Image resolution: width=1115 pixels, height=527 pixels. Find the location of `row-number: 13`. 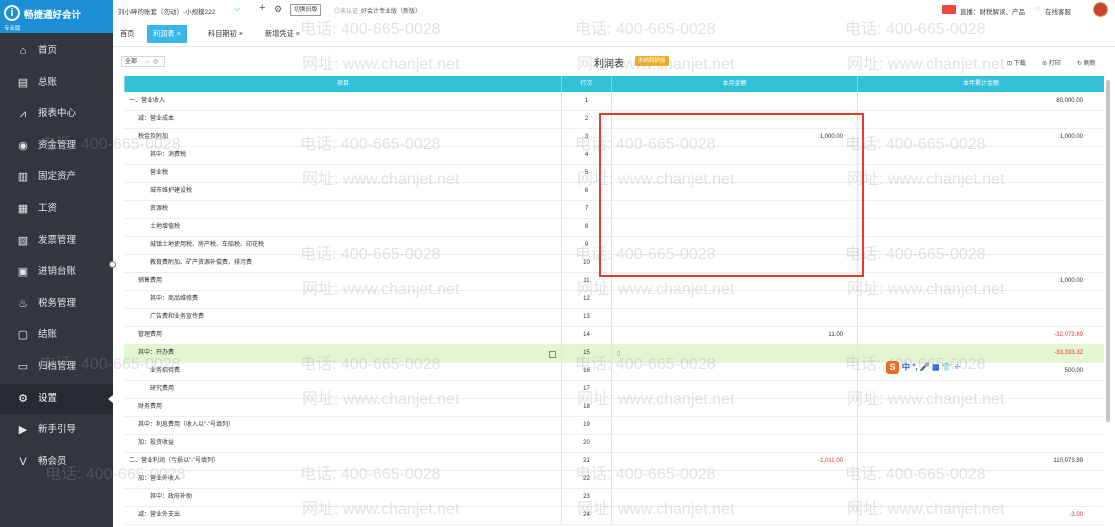

row-number: 13 is located at coordinates (586, 317).